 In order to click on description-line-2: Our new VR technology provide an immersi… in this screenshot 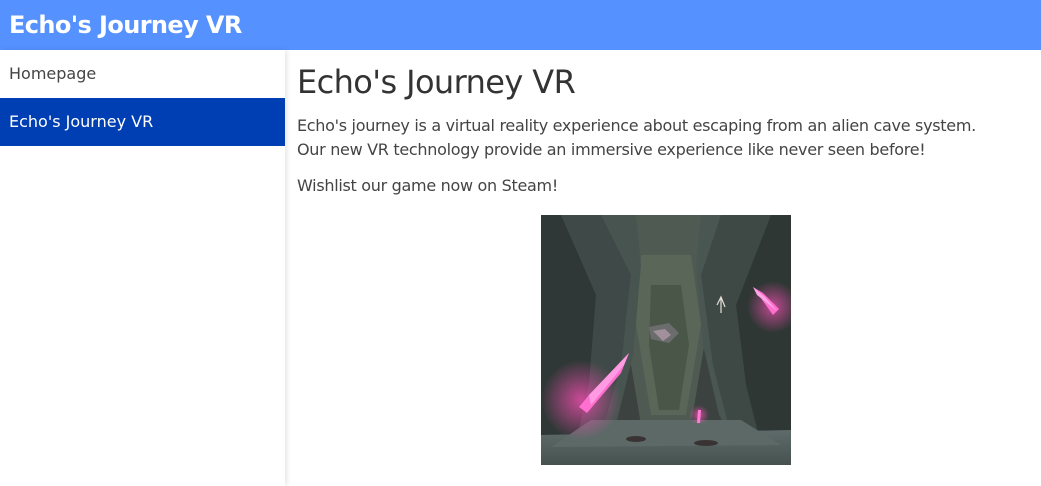, I will do `click(611, 149)`.